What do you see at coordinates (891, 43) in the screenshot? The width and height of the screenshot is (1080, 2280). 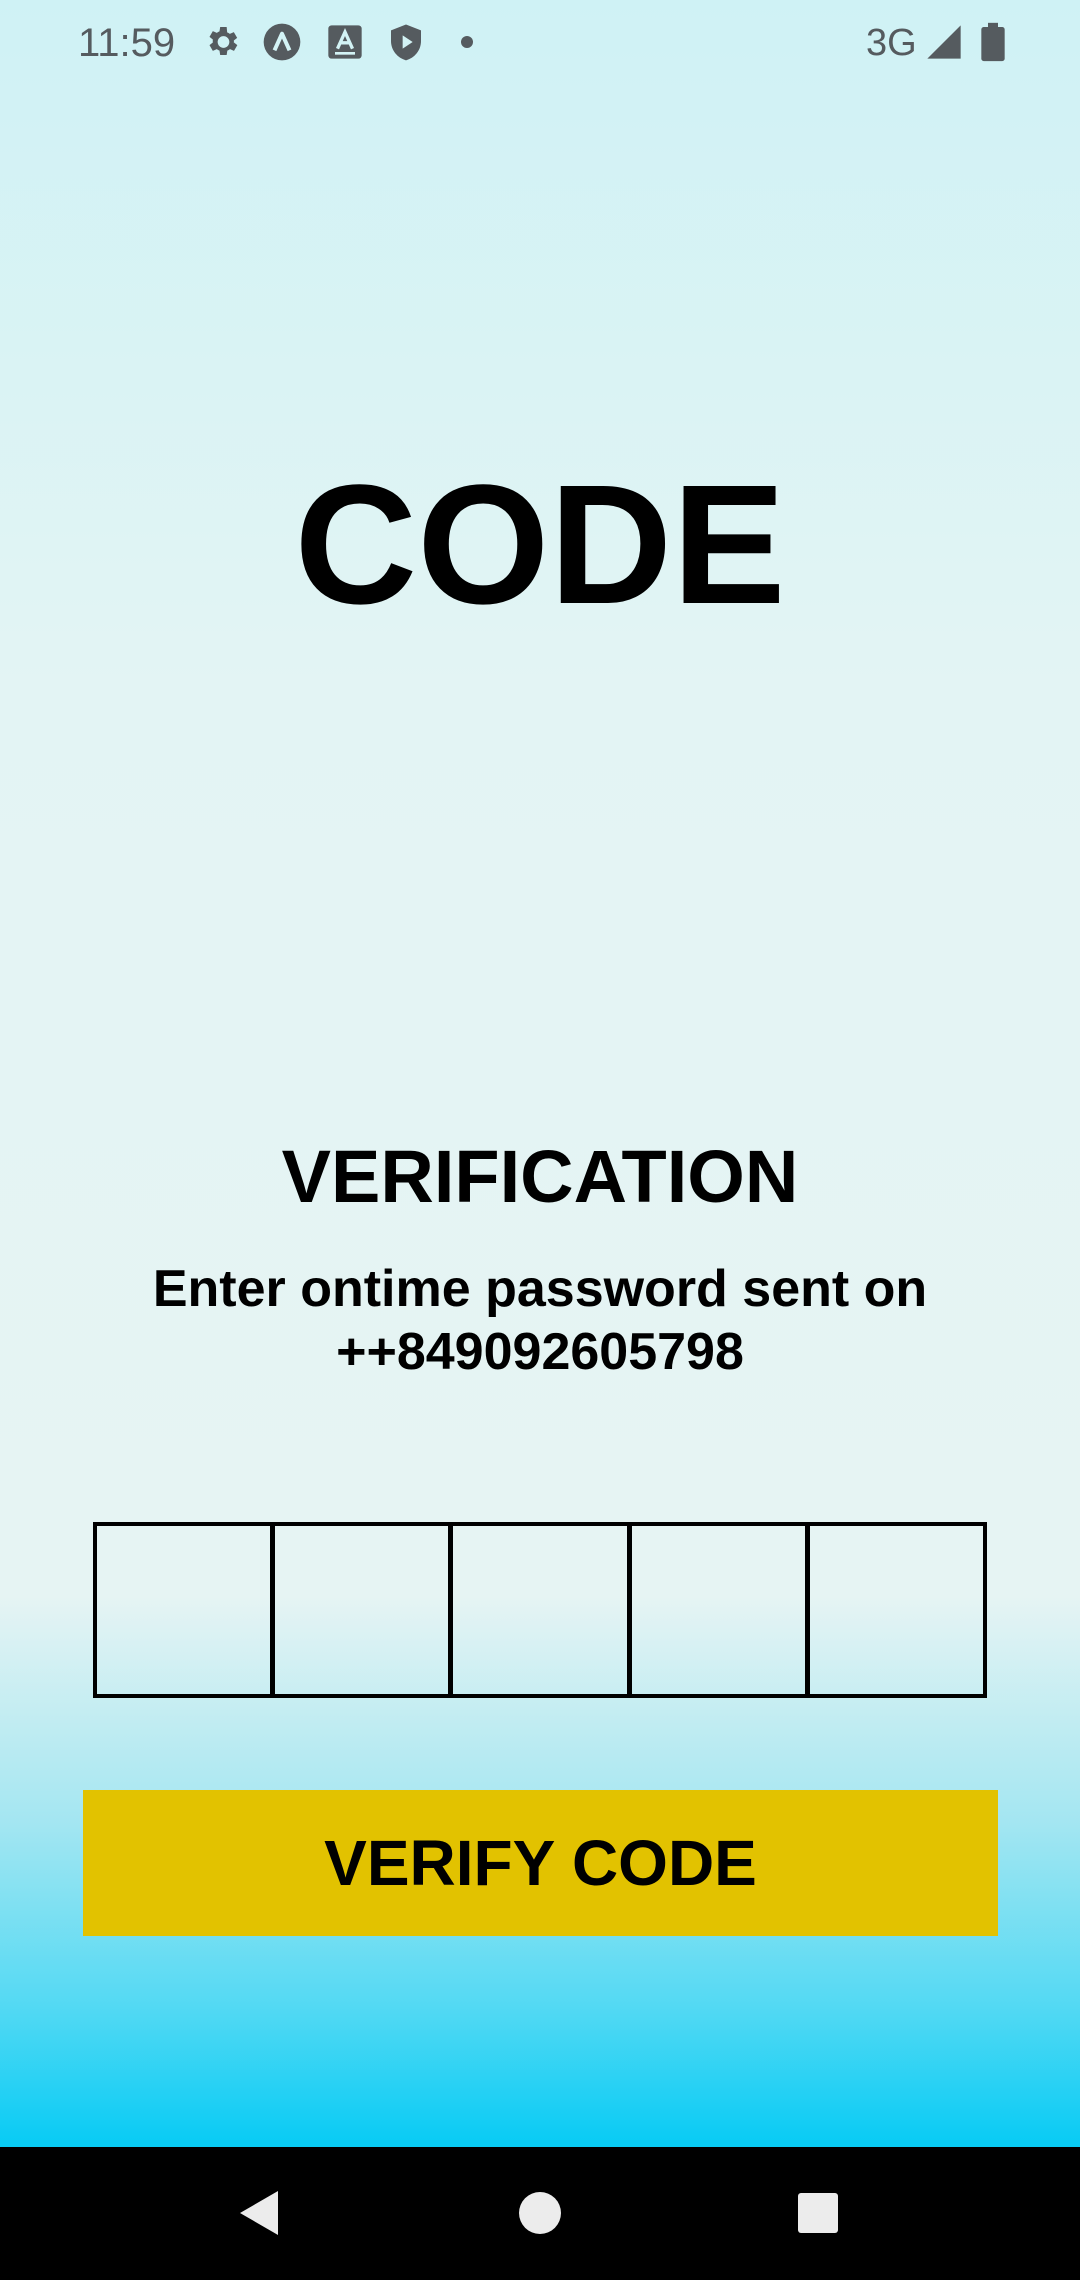 I see `network-type-label: 3G` at bounding box center [891, 43].